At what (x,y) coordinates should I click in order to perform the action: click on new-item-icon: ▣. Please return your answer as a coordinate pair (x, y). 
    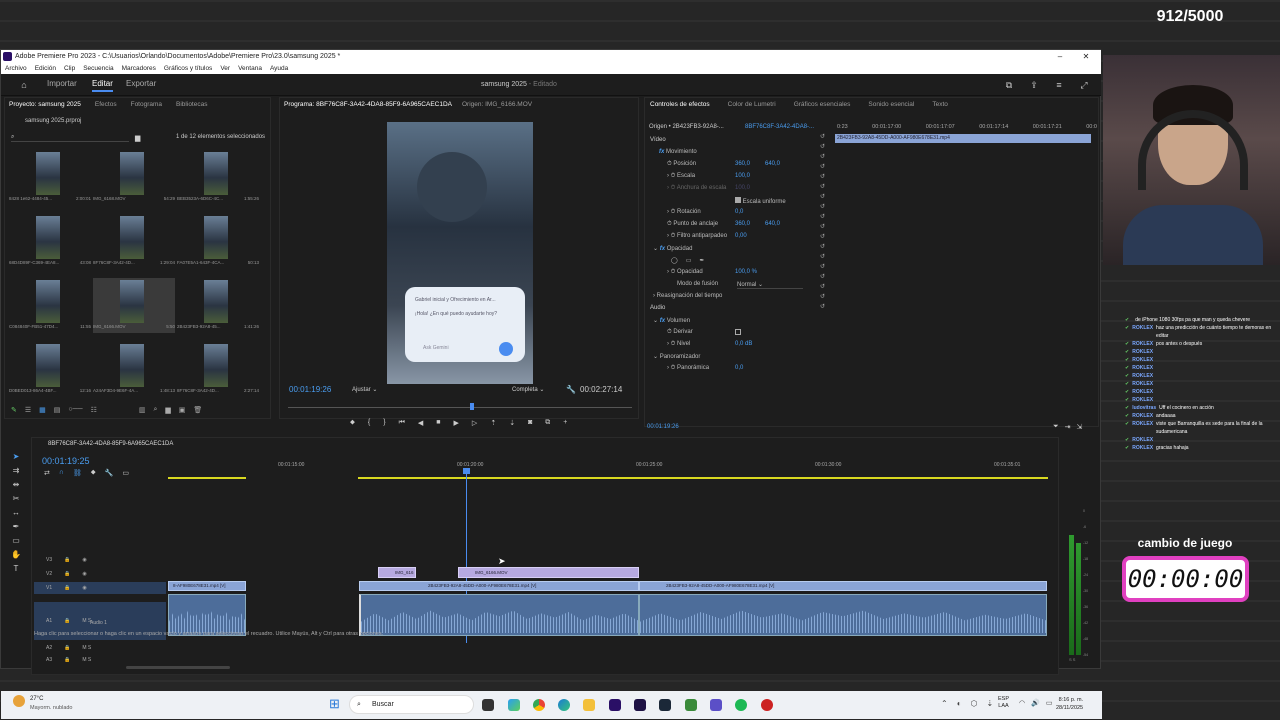
    Looking at the image, I should click on (182, 411).